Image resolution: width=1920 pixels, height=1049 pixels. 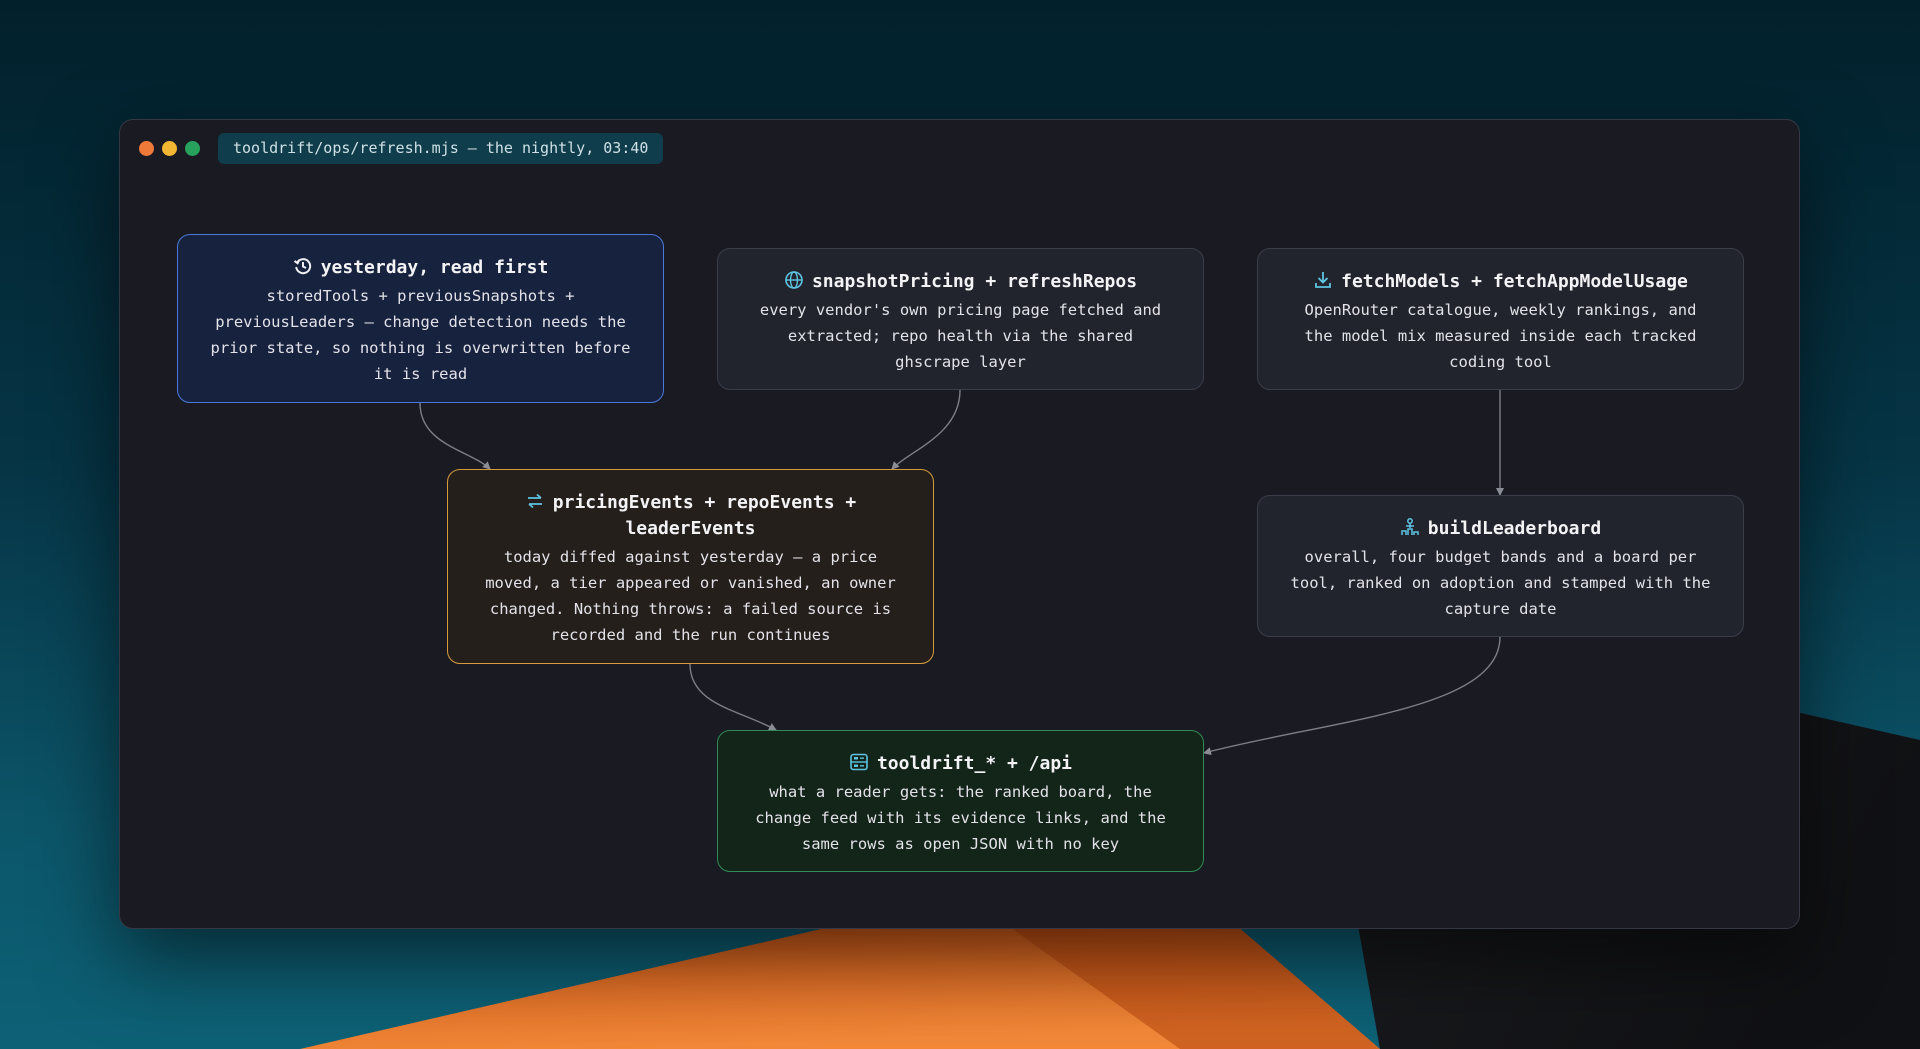 I want to click on download-icon, so click(x=1323, y=280).